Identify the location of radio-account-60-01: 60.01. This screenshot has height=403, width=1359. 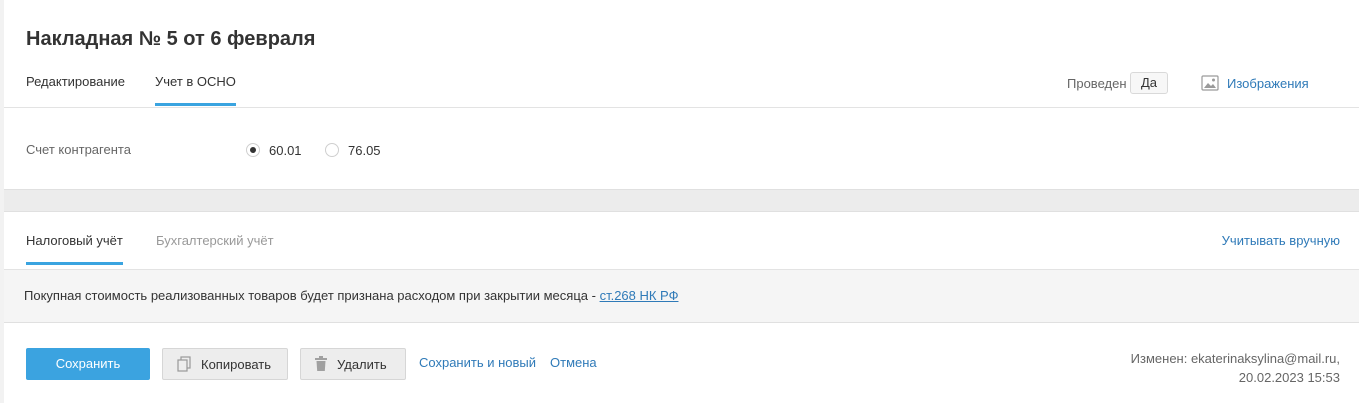
(274, 150).